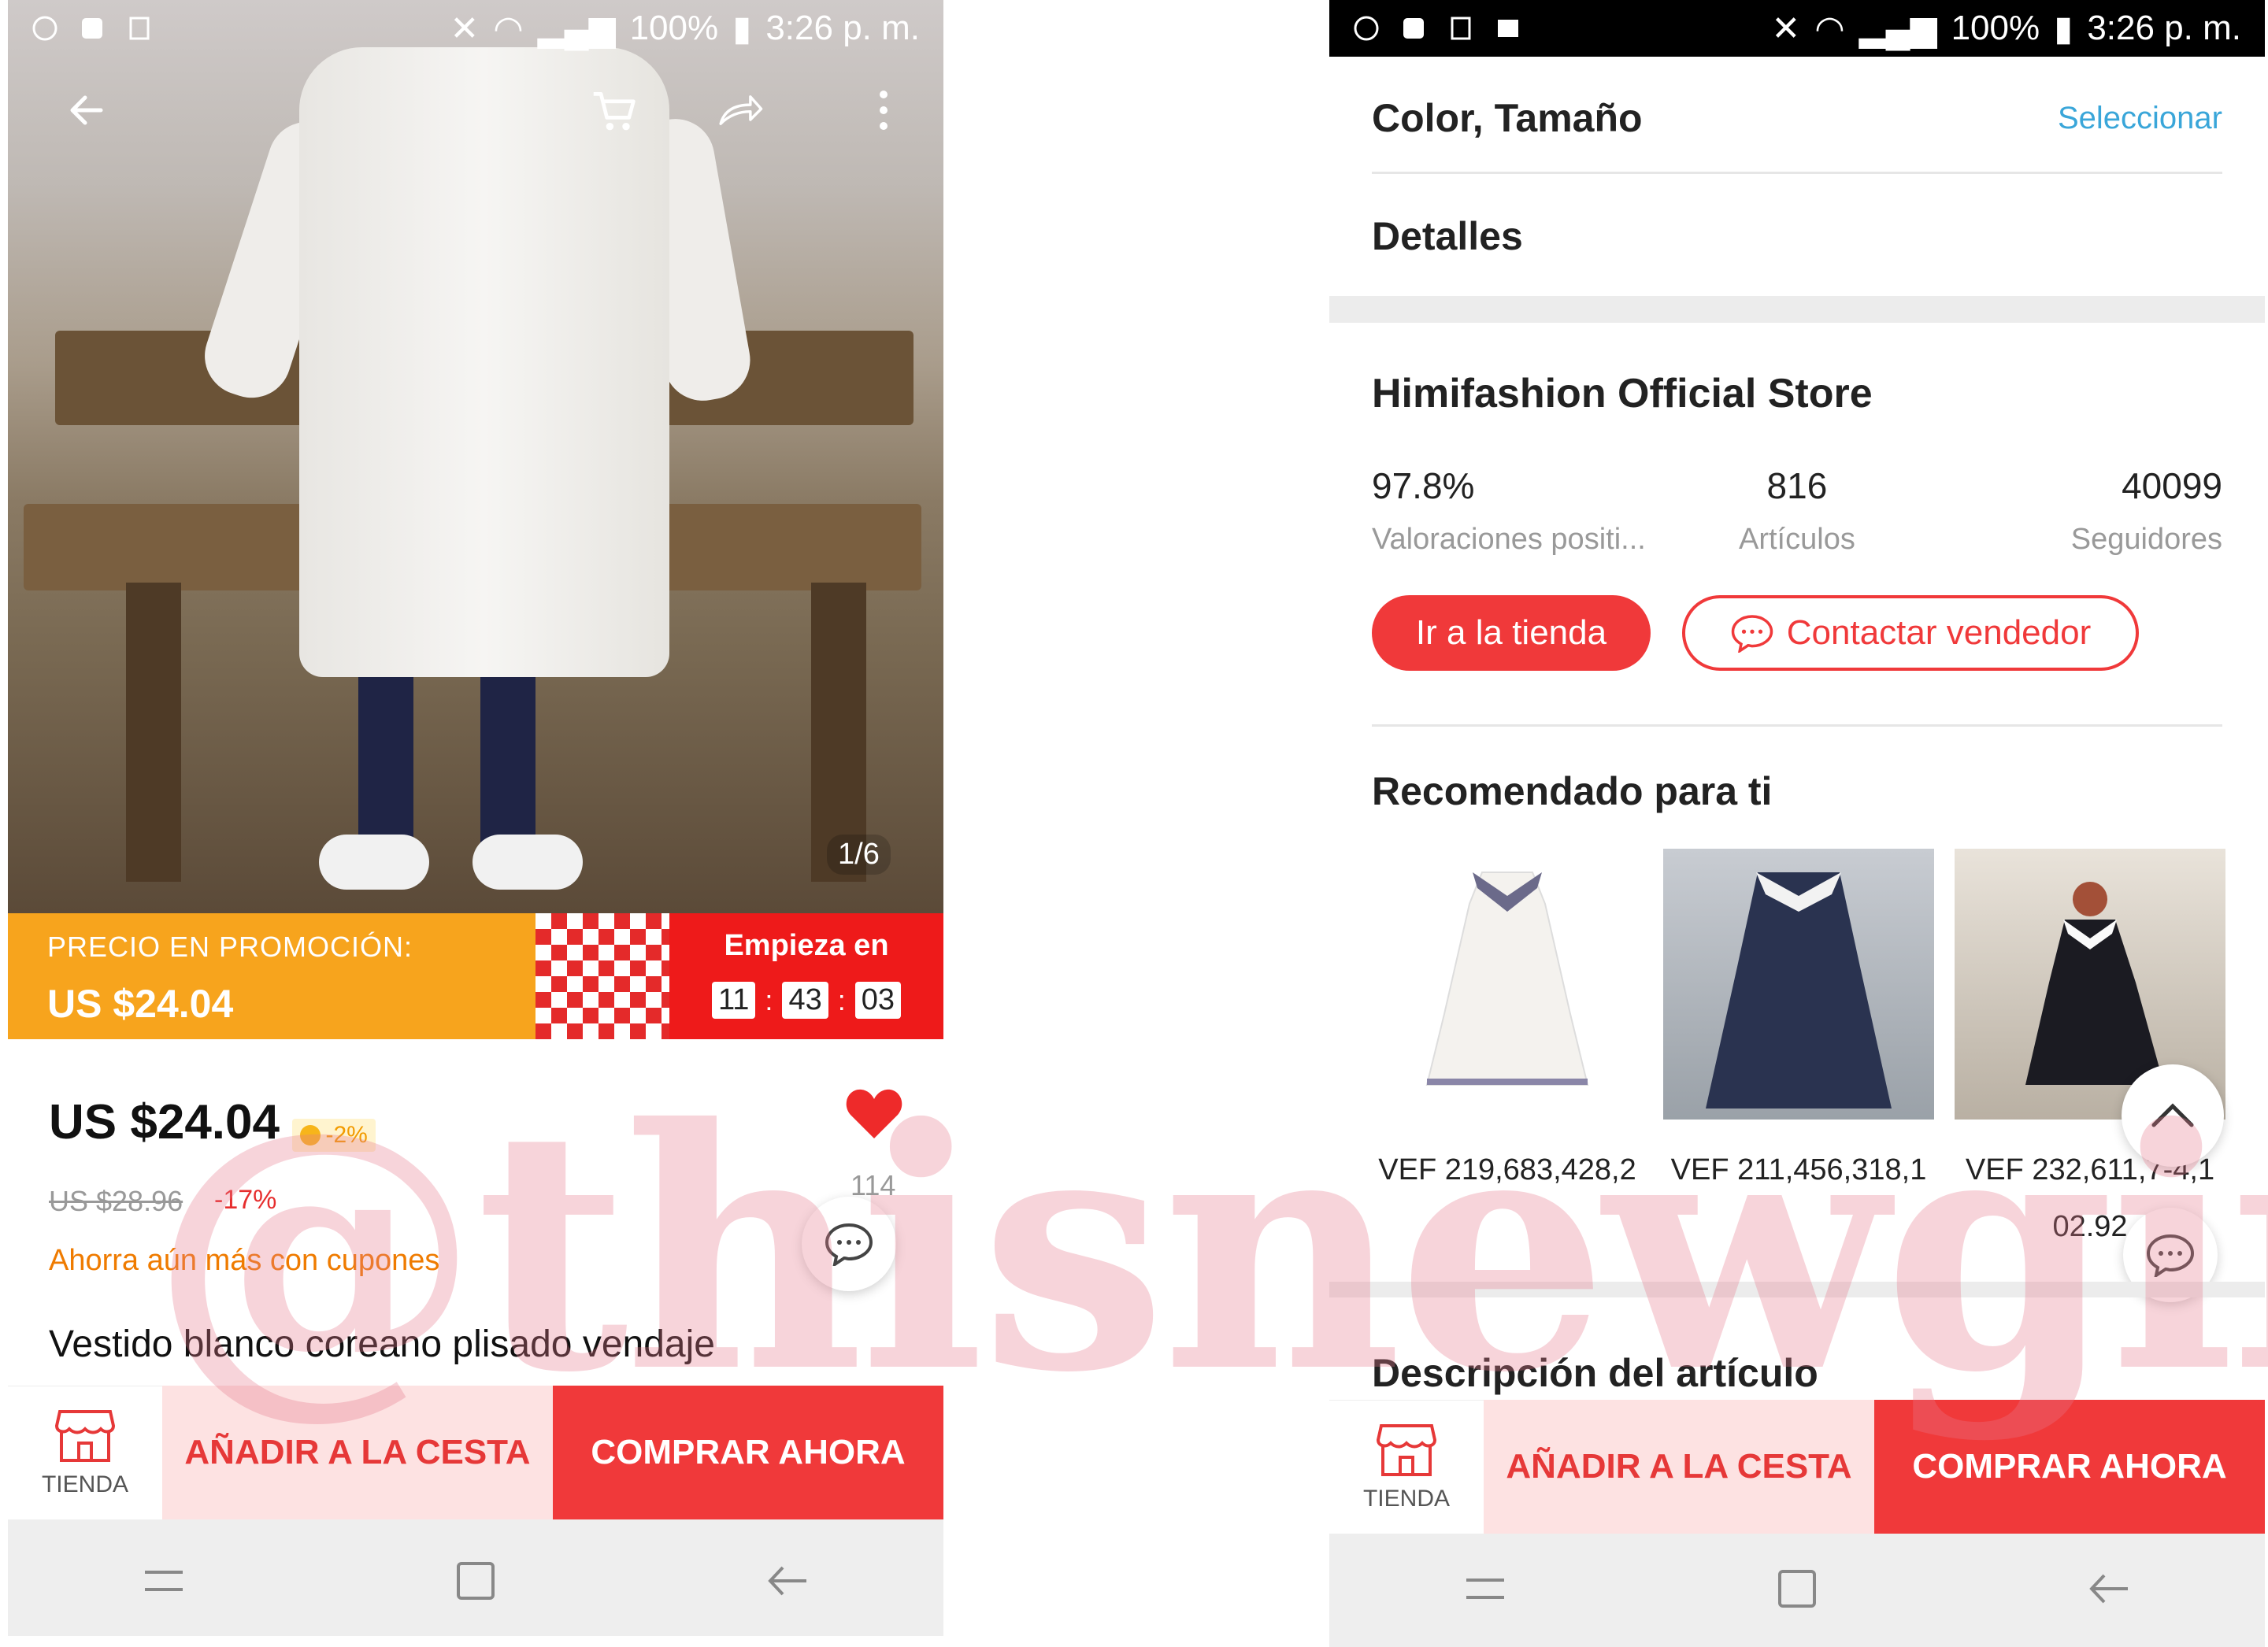  I want to click on details-label: Detalles, so click(1447, 236).